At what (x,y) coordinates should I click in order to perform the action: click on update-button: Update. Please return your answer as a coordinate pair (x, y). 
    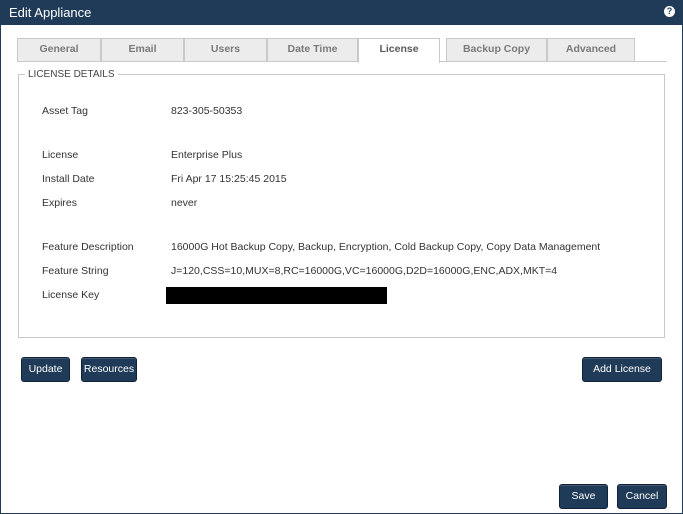
    Looking at the image, I should click on (45, 369).